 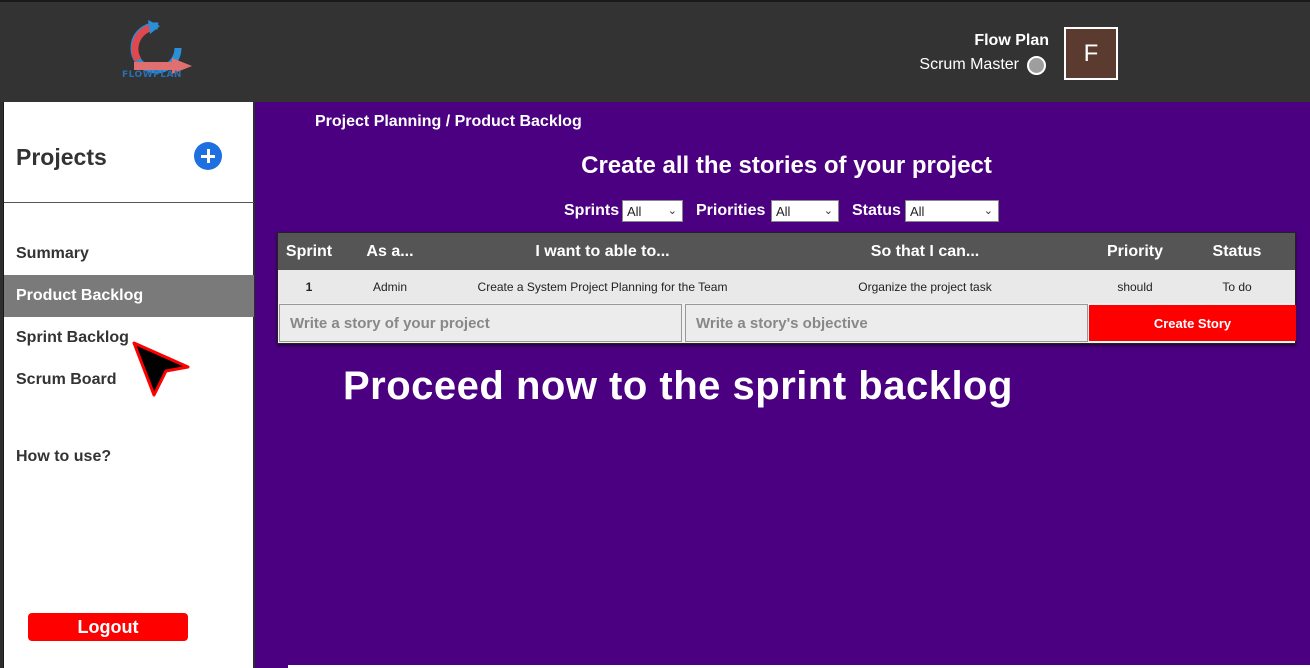 I want to click on how-to-use-link: How to use?, so click(x=63, y=457).